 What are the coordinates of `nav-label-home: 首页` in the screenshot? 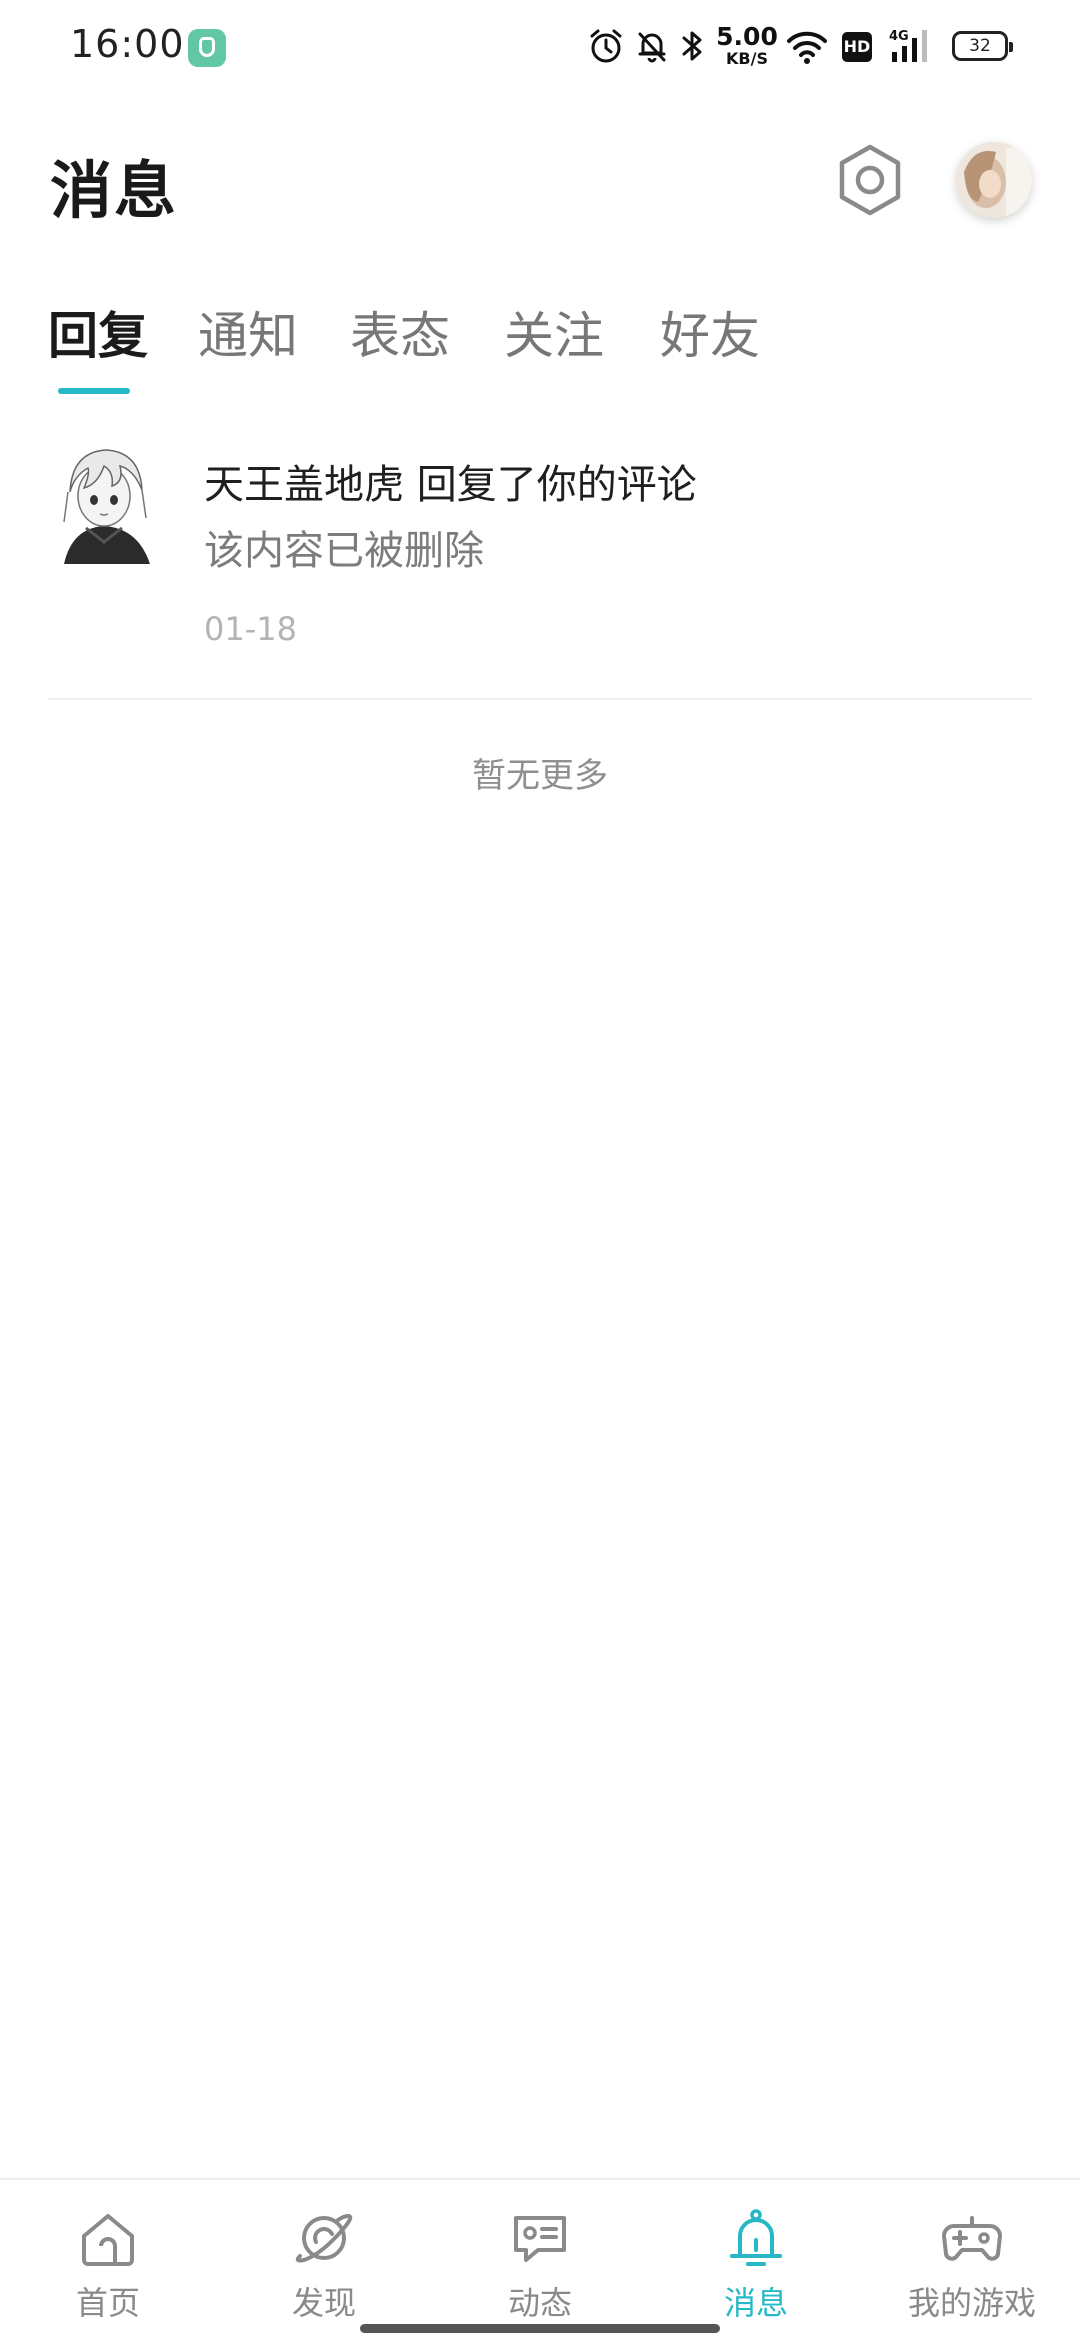 It's located at (107, 2303).